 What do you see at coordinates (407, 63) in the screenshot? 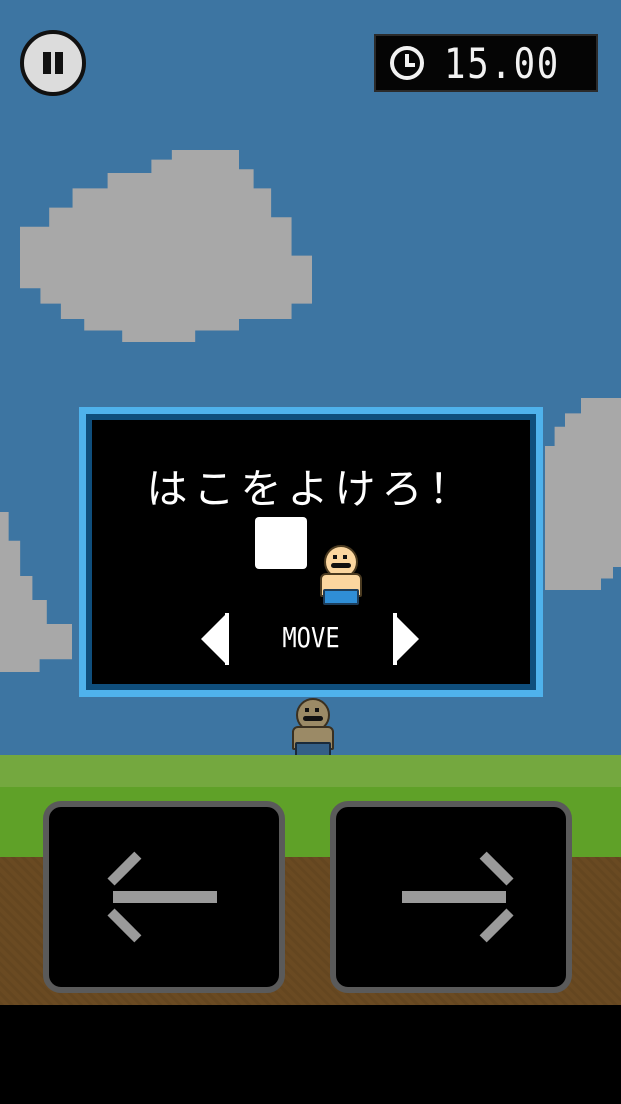
I see `clock-icon` at bounding box center [407, 63].